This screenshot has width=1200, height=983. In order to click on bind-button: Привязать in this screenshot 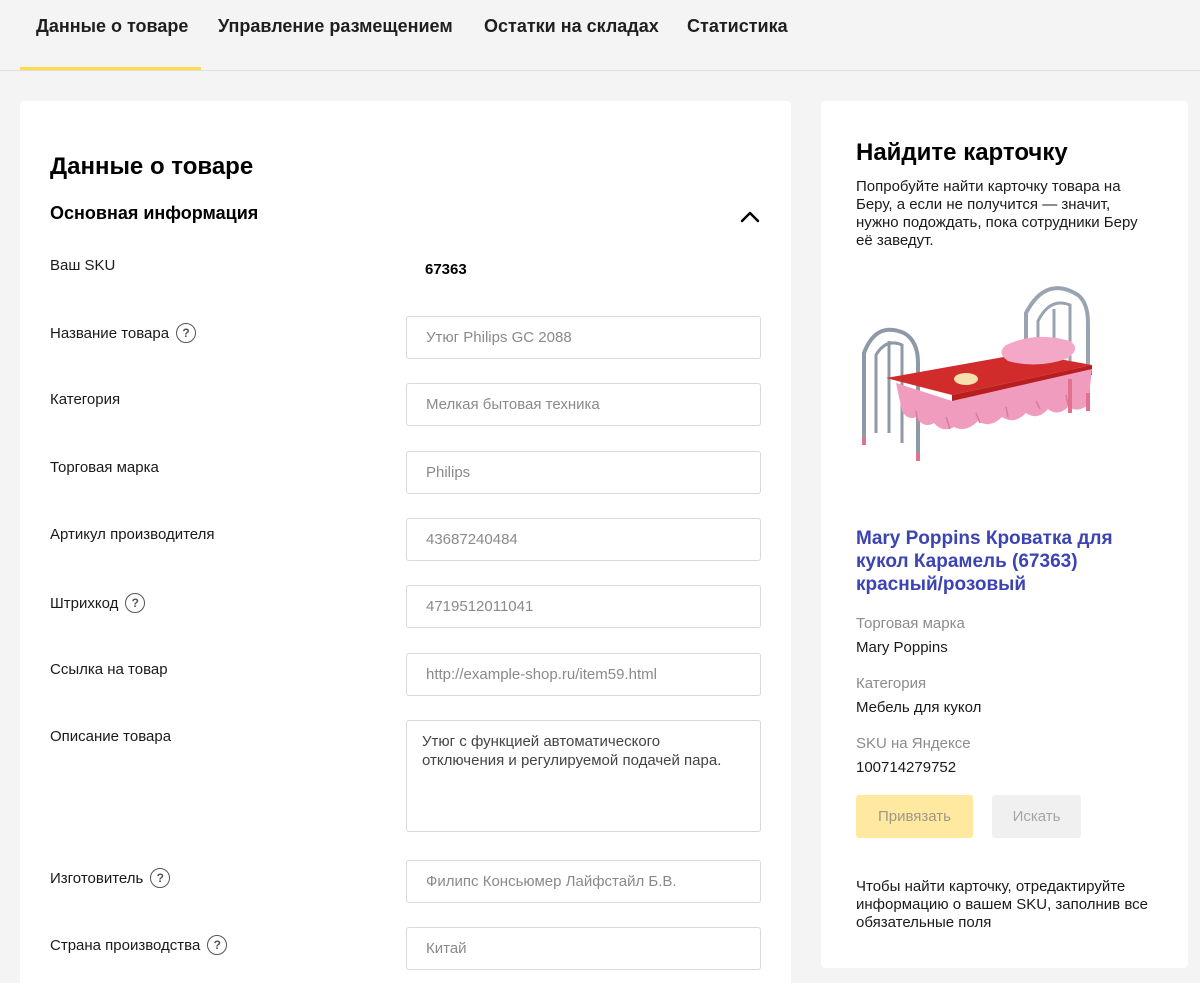, I will do `click(914, 816)`.